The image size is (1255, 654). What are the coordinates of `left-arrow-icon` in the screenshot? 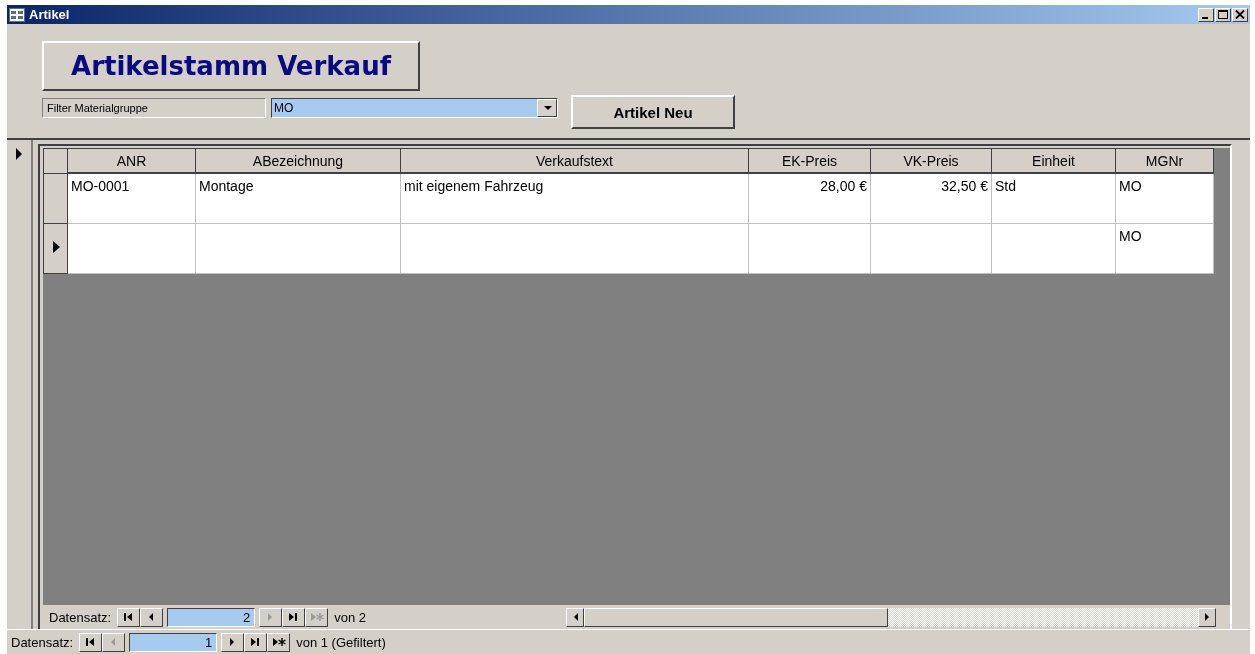 It's located at (575, 617).